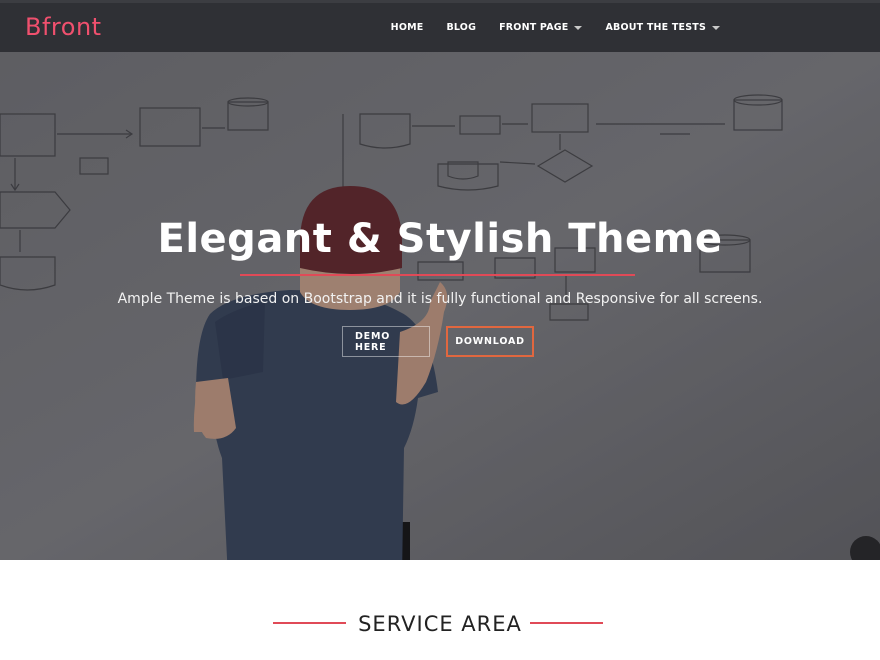 This screenshot has height=660, width=880. I want to click on nav-about-the-tests: ABOUT THE TESTS, so click(662, 27).